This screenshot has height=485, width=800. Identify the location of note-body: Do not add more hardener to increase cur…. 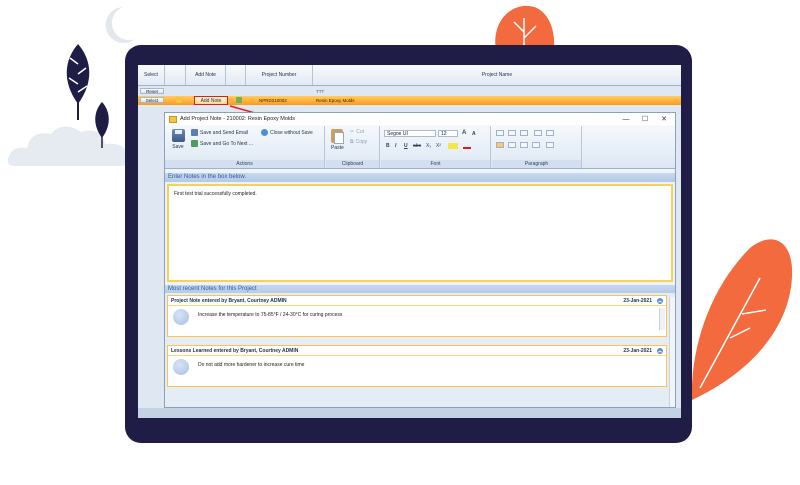
(417, 369).